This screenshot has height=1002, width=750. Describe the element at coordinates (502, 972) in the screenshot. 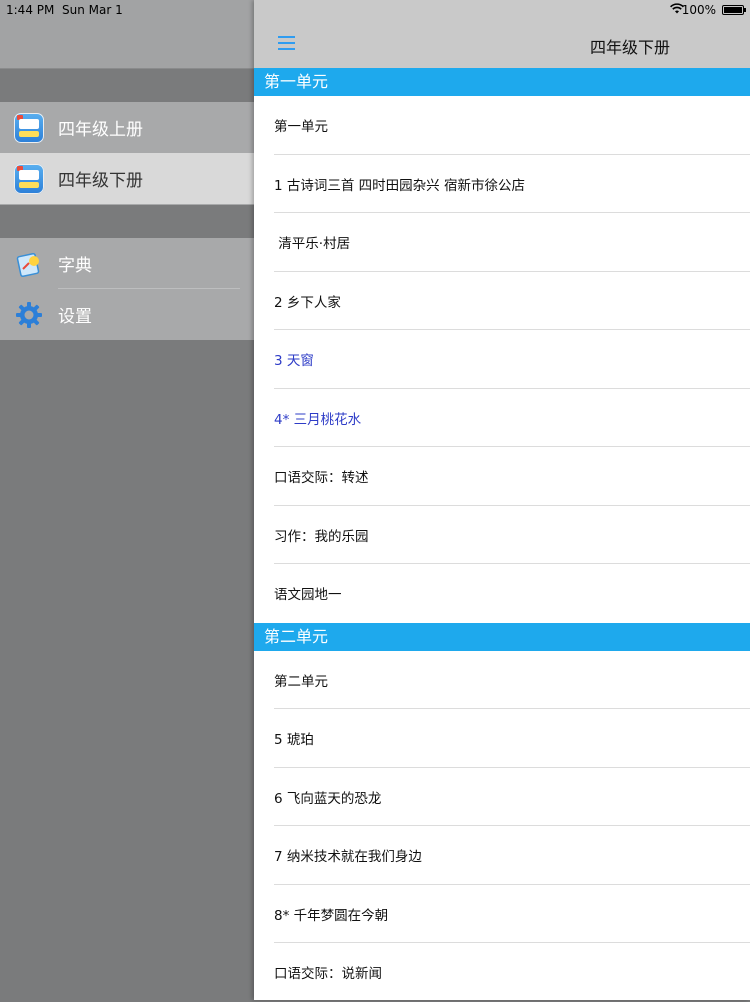

I see `list-item: 口语交际：说新闻` at that location.